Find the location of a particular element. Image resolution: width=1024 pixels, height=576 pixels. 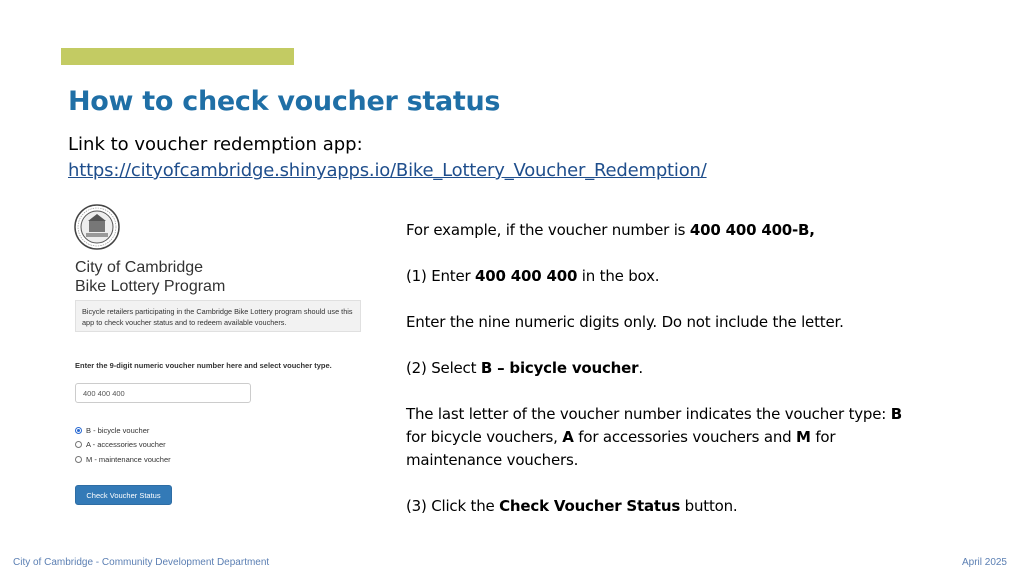

radio-bicycle-voucher: B - bicycle voucher is located at coordinates (112, 430).